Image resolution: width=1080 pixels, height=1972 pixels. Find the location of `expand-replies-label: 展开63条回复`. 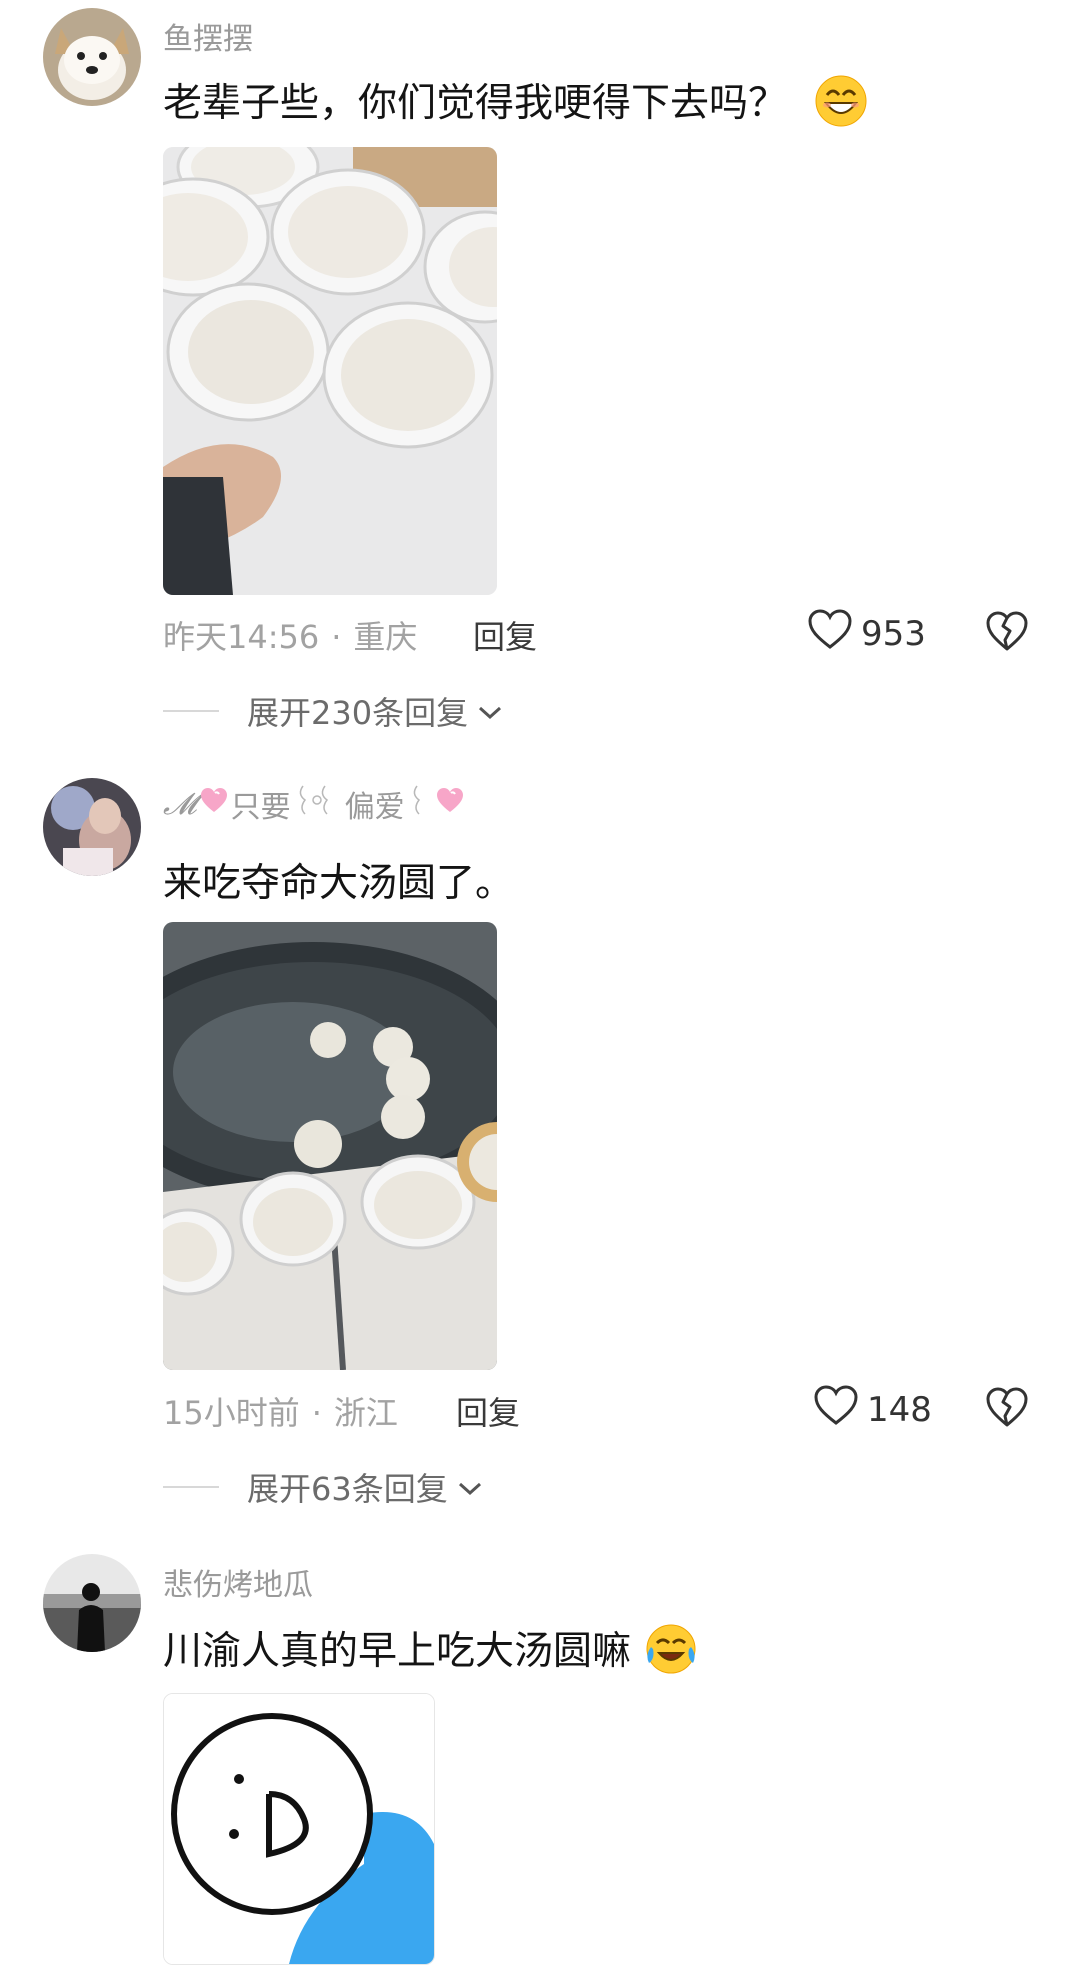

expand-replies-label: 展开63条回复 is located at coordinates (347, 1489).